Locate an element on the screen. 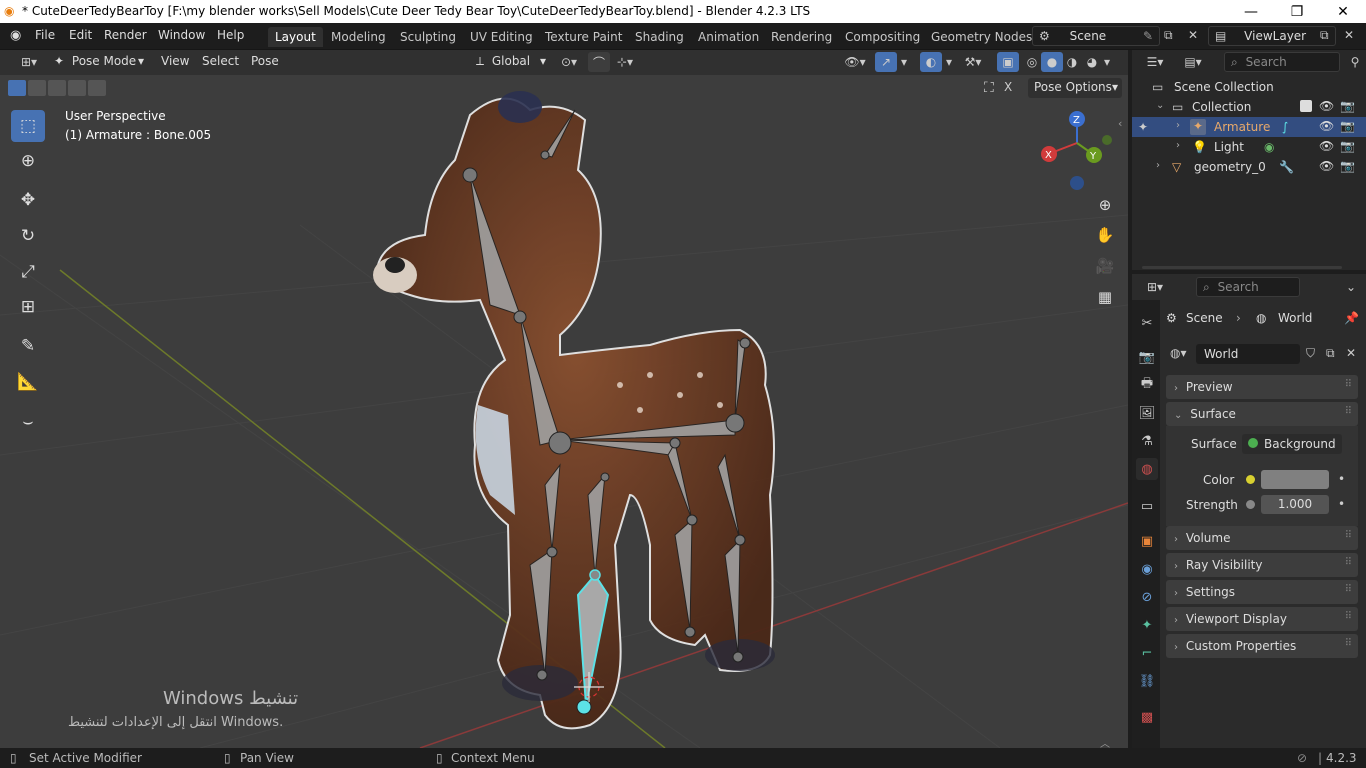 The width and height of the screenshot is (1366, 768). zoom-icon: ⊕ is located at coordinates (1105, 205).